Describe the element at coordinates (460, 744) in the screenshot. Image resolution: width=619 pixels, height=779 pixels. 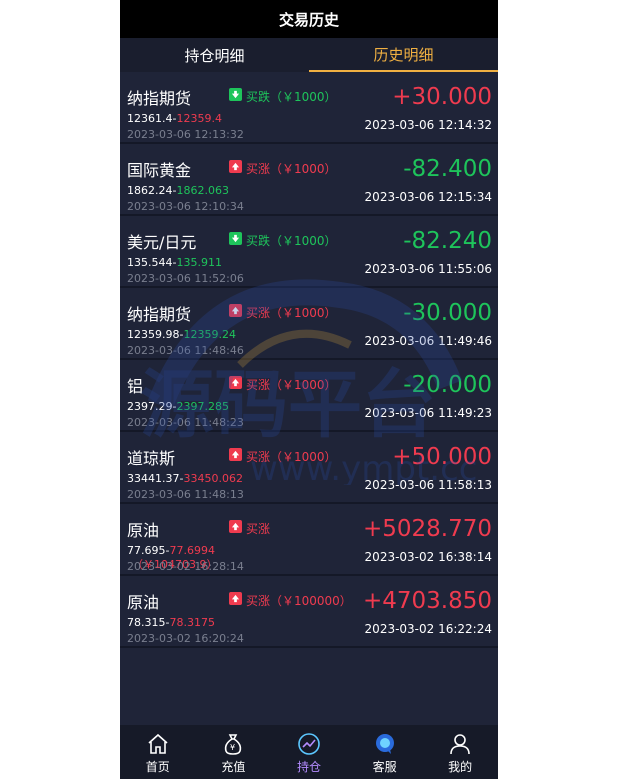
I see `user-icon` at that location.